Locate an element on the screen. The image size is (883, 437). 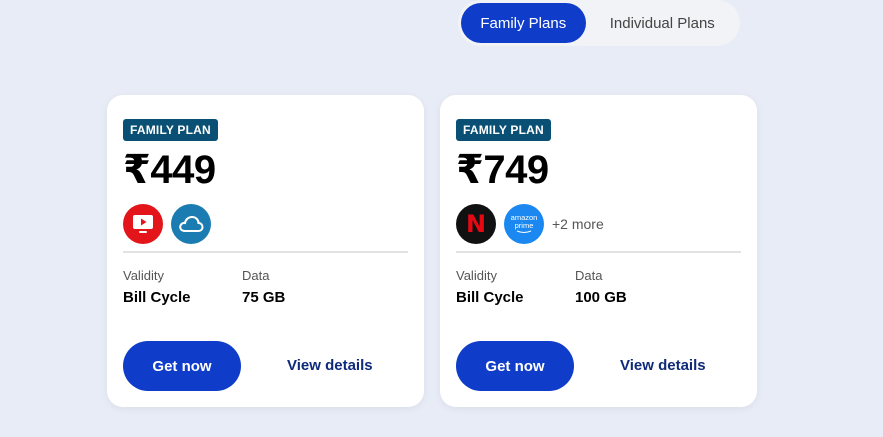
plan-type-toggle: Family Plans Individual Plans is located at coordinates (599, 23).